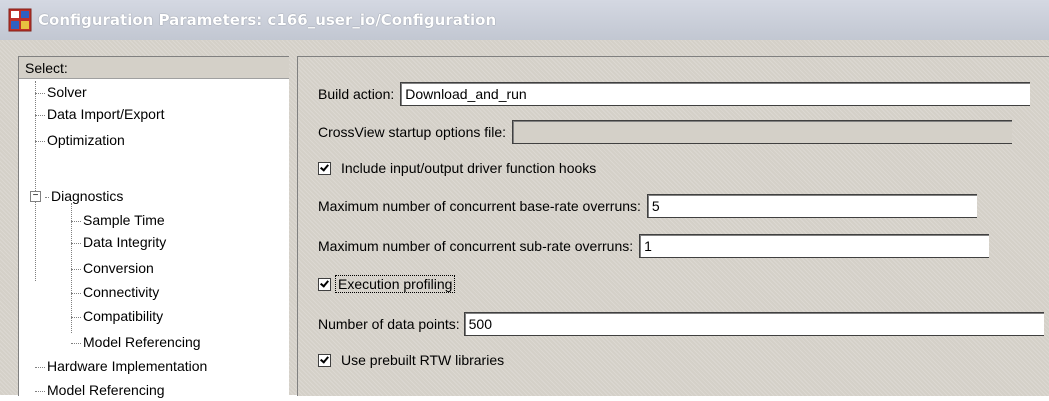  I want to click on crossview-file-field, so click(762, 132).